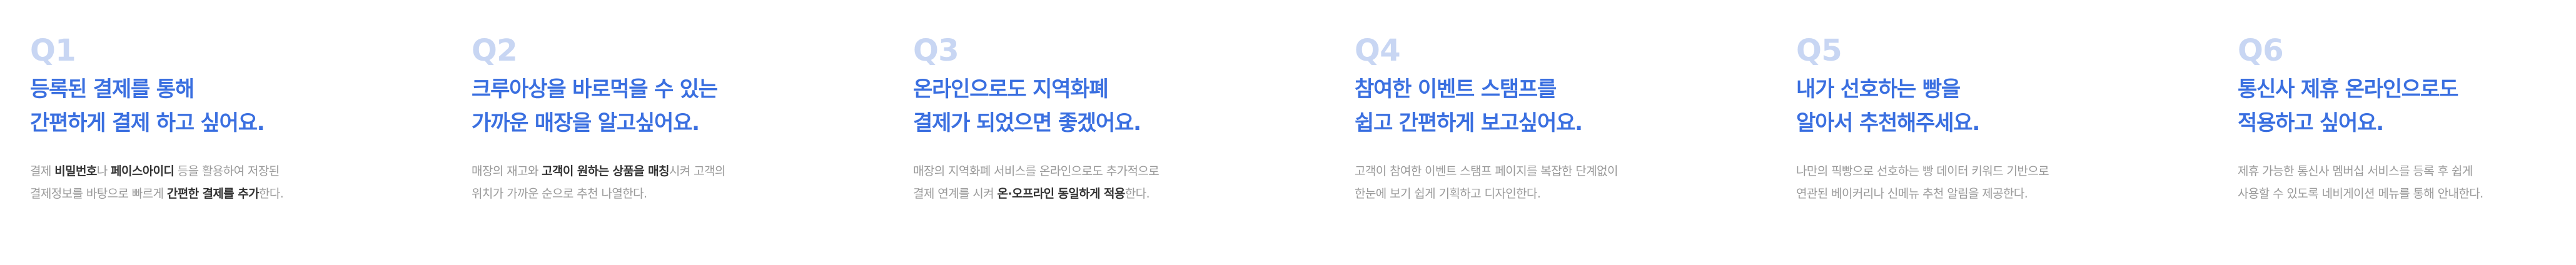  What do you see at coordinates (2407, 106) in the screenshot?
I see `question-title: 통신사 제휴 온라인으로도 적용하고 싶어요.` at bounding box center [2407, 106].